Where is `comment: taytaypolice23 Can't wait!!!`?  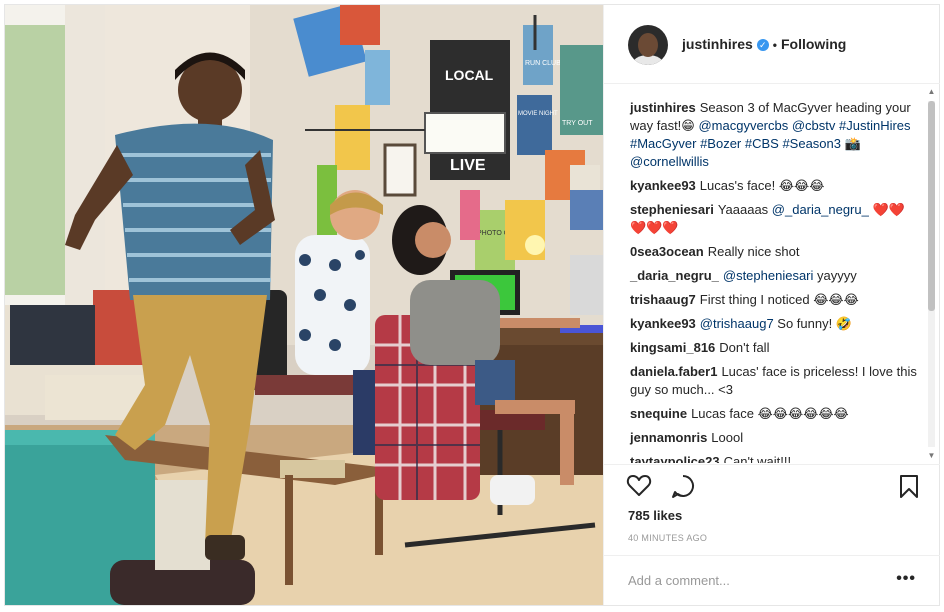 comment: taytaypolice23 Can't wait!!! is located at coordinates (775, 458).